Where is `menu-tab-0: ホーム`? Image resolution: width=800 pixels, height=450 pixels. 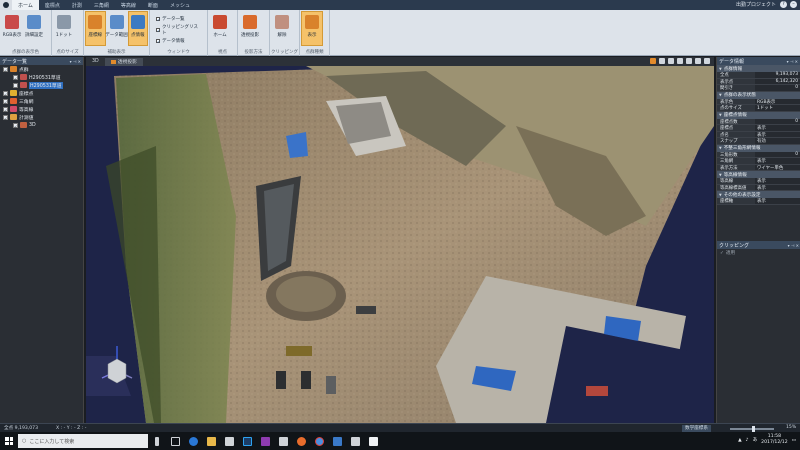 menu-tab-0: ホーム is located at coordinates (25, 5).